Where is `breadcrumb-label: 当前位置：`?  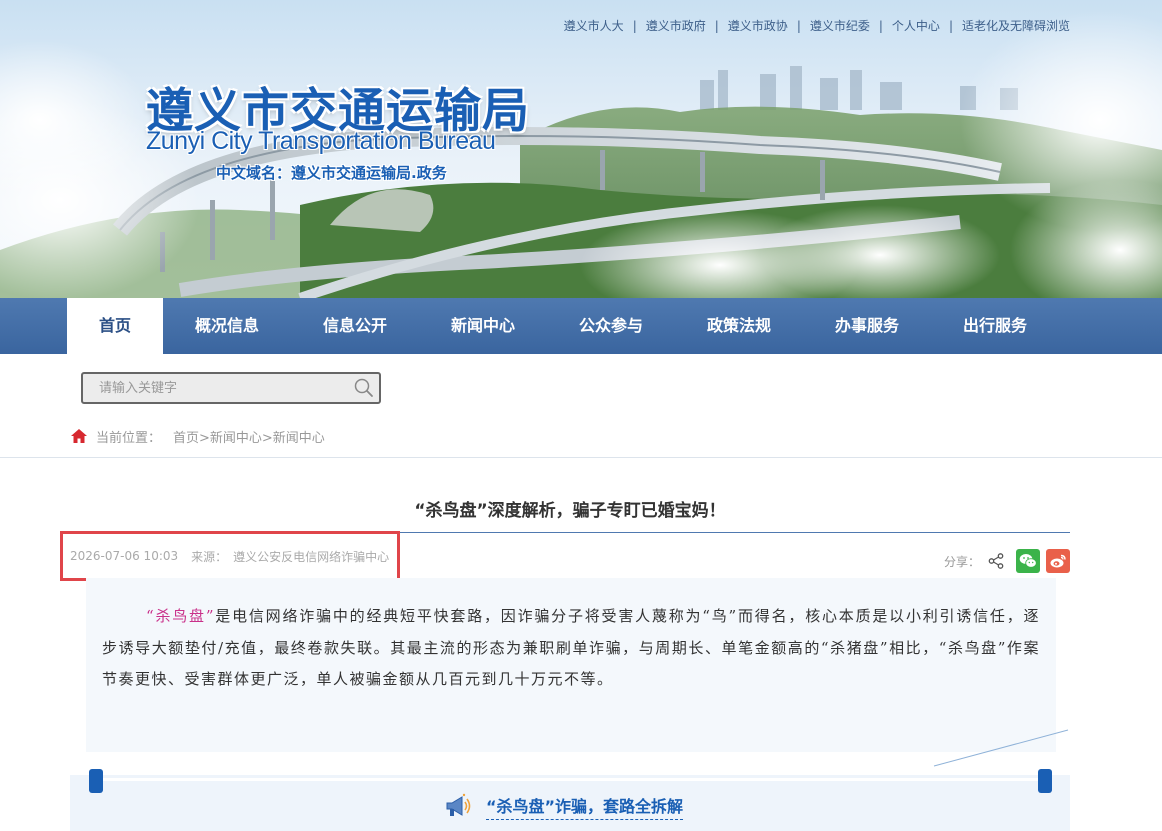
breadcrumb-label: 当前位置： is located at coordinates (129, 438).